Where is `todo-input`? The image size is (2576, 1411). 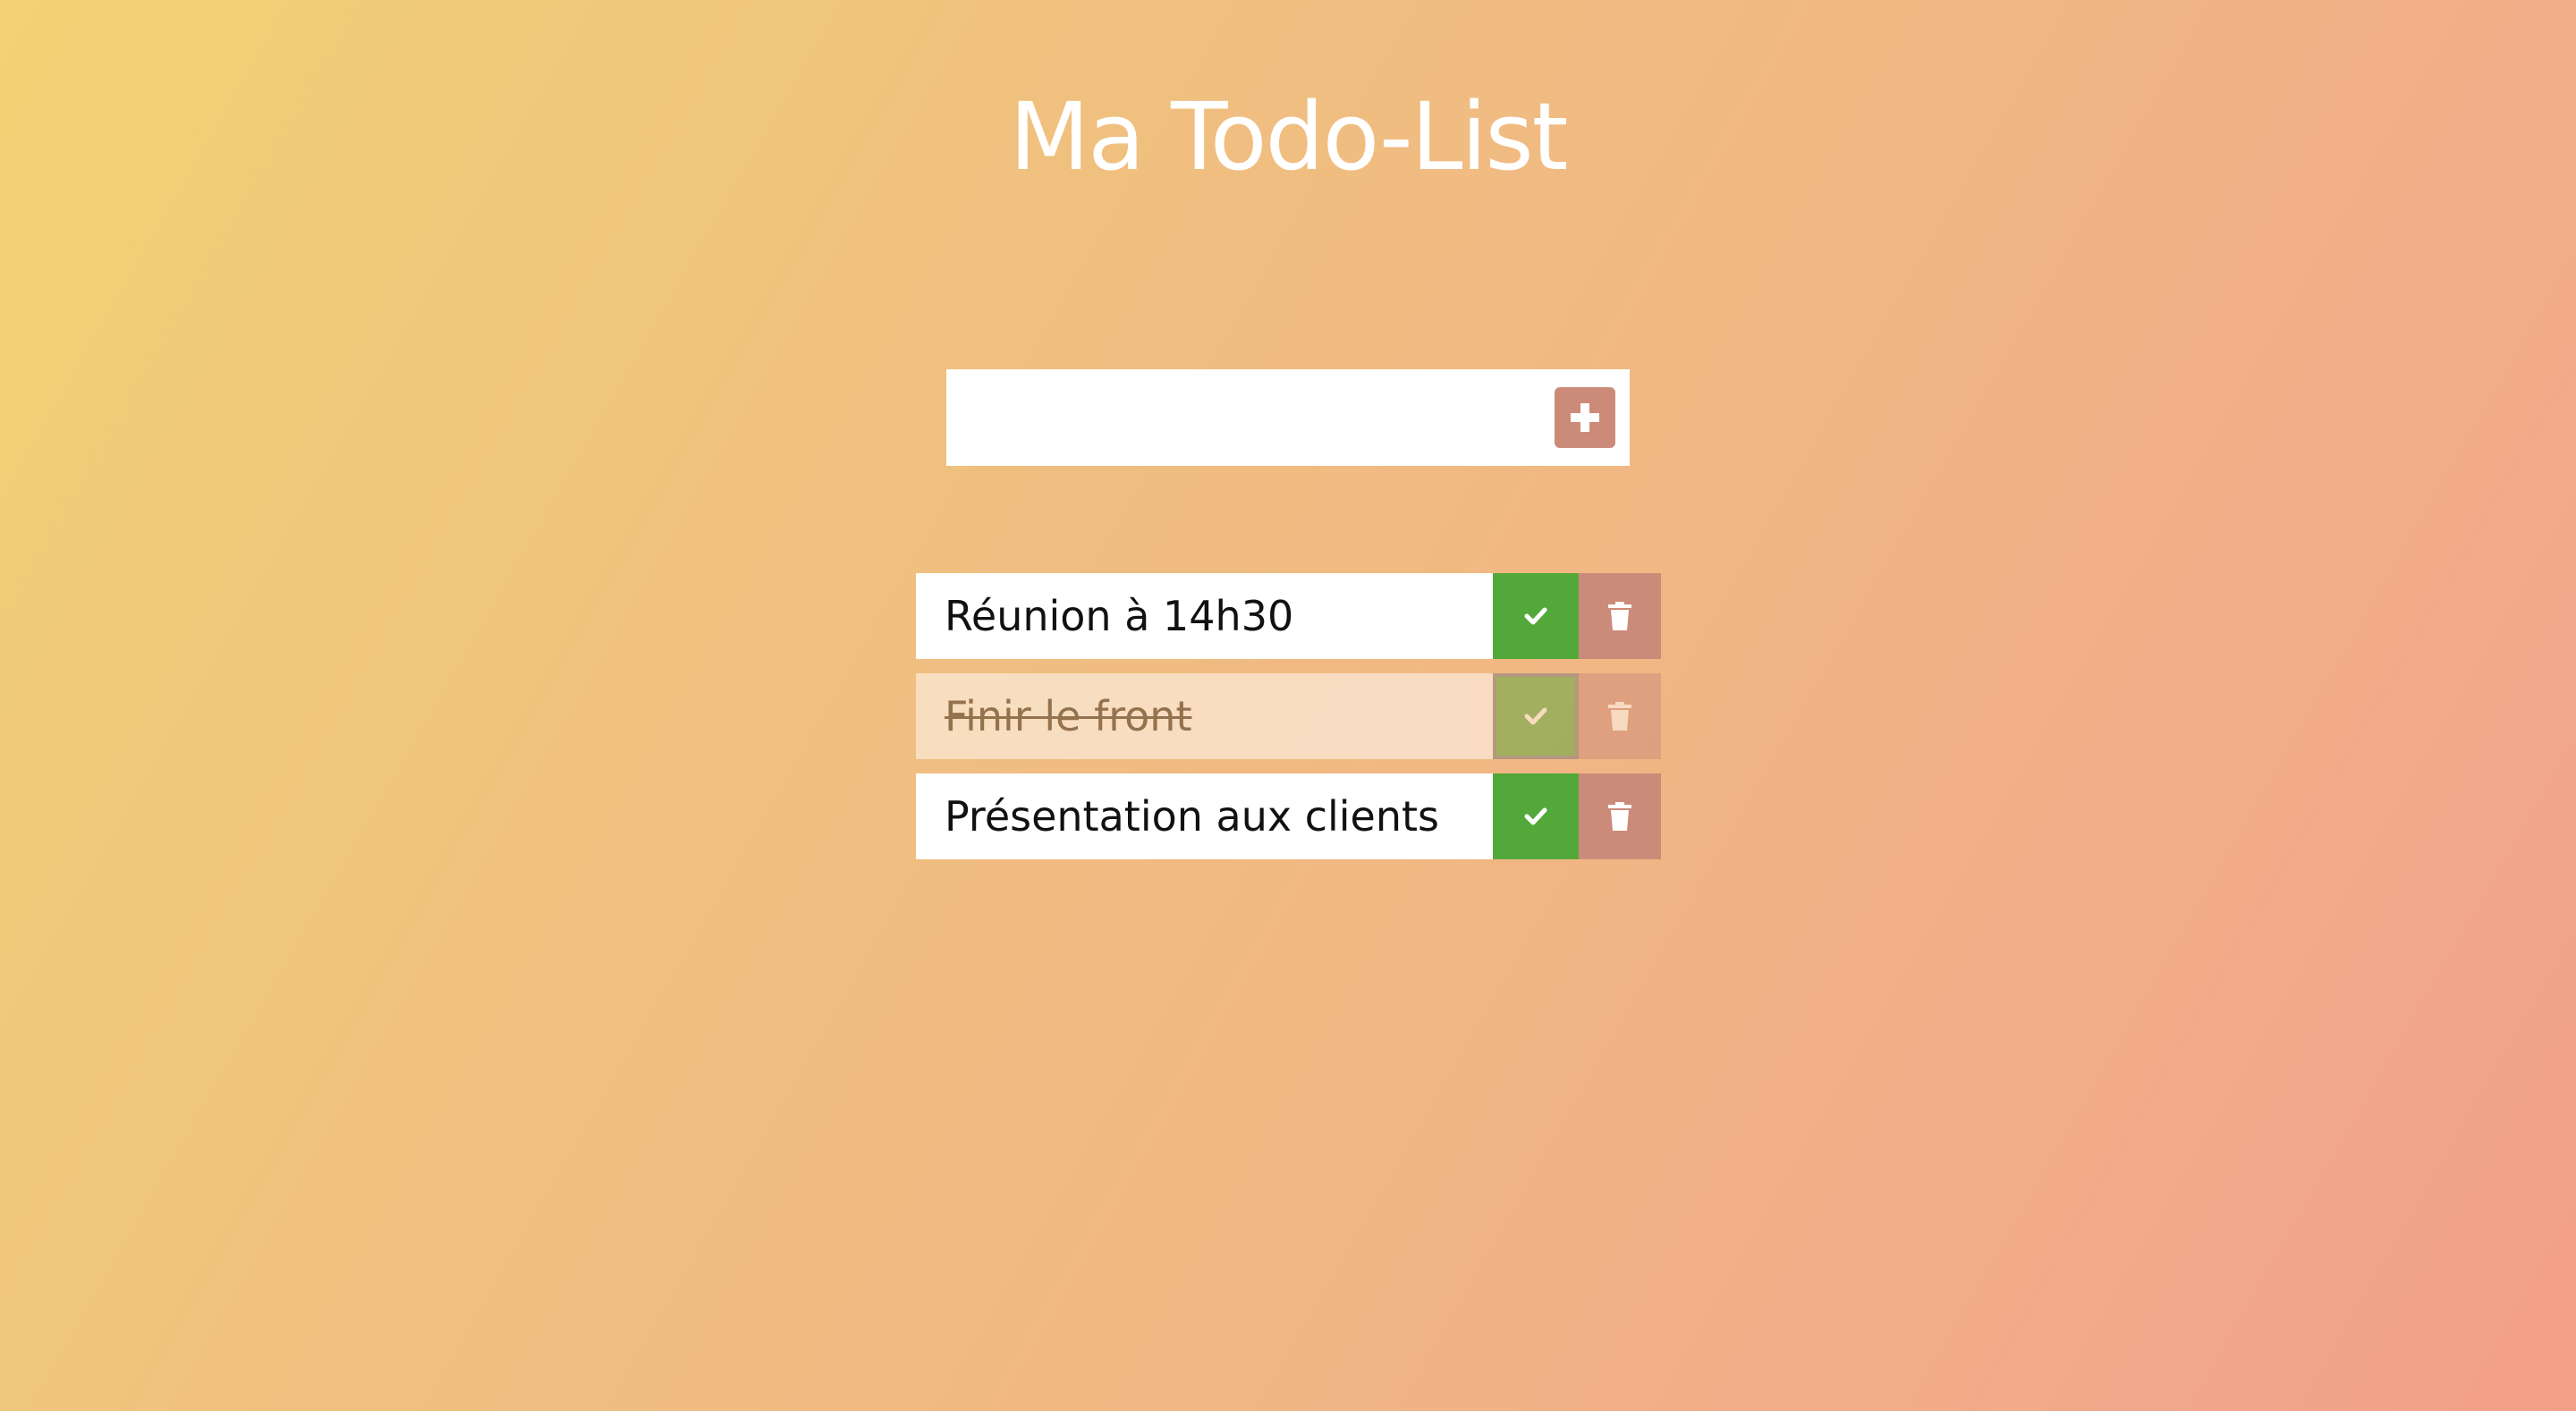
todo-input is located at coordinates (1250, 417).